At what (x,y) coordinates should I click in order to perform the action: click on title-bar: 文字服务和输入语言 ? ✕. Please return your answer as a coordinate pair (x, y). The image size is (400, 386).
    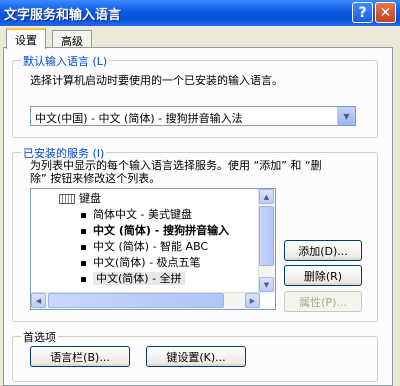
    Looking at the image, I should click on (200, 13).